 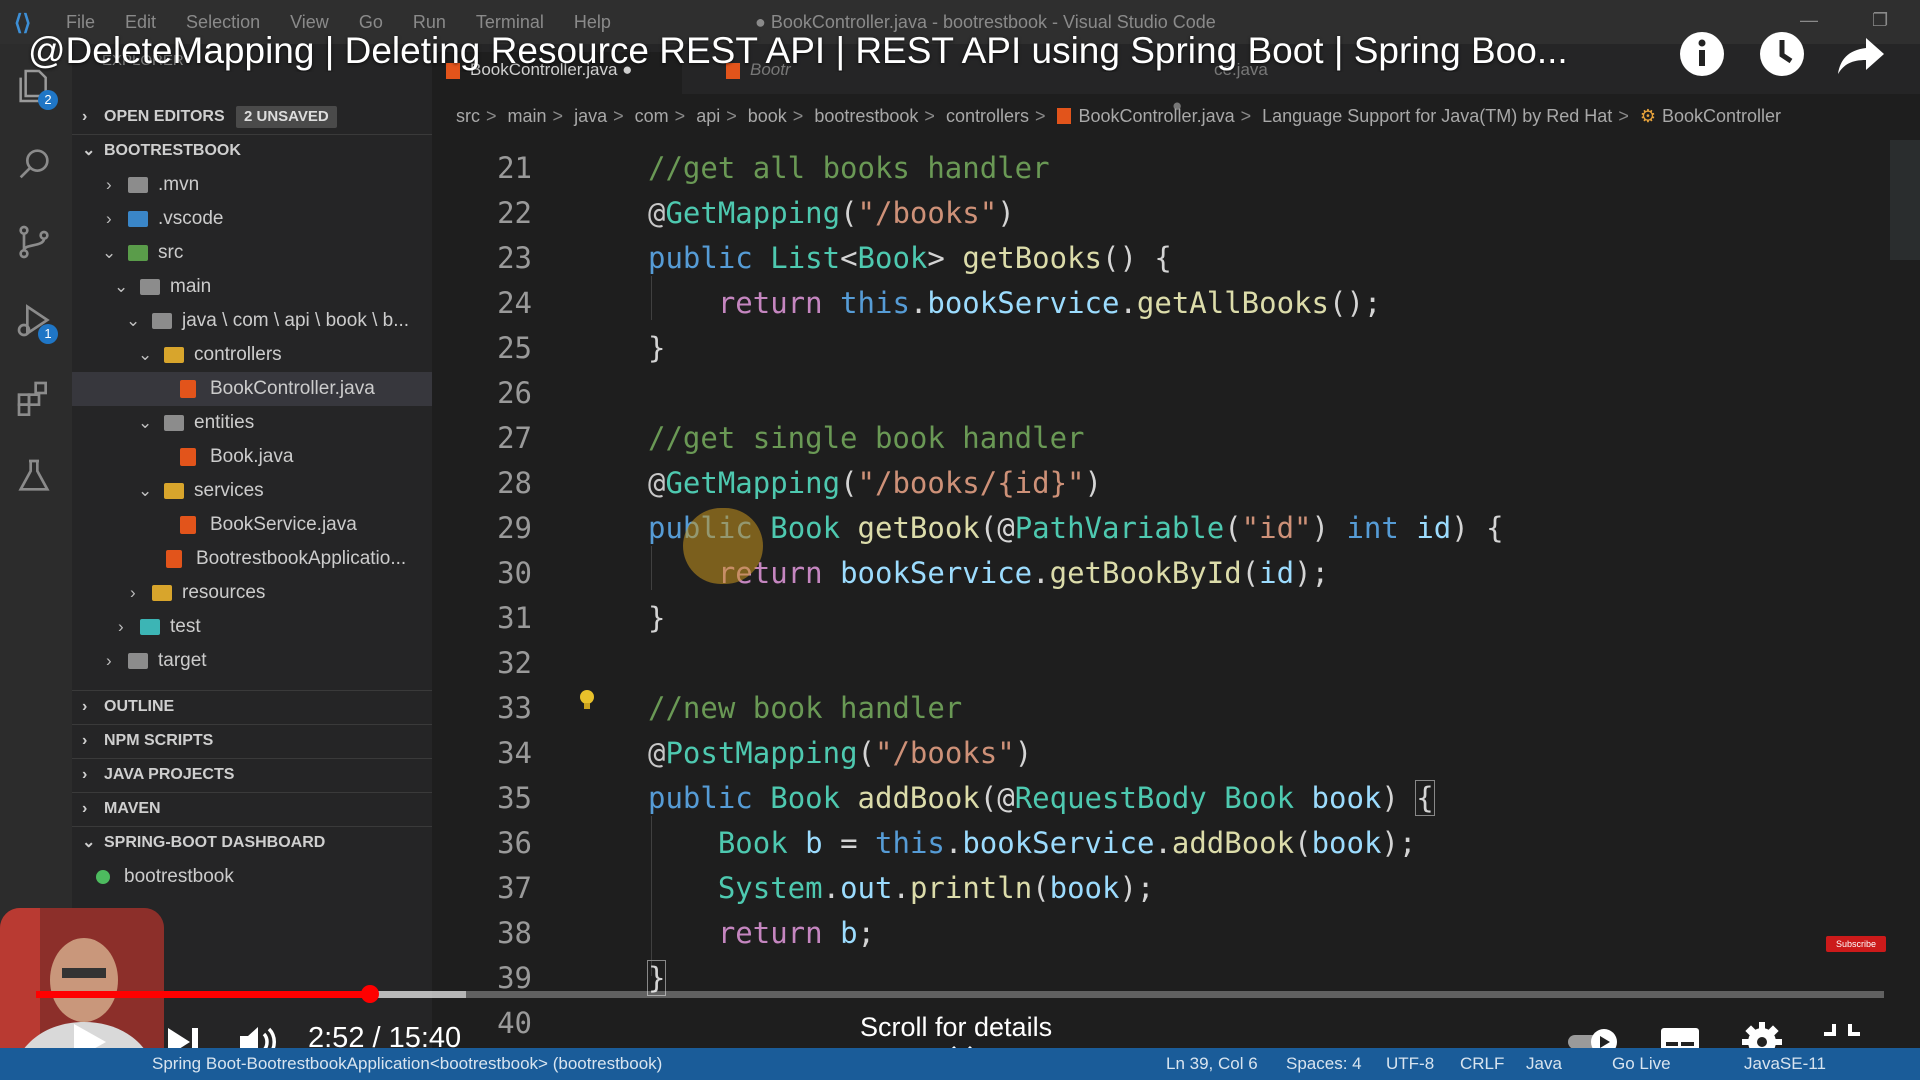 What do you see at coordinates (252, 627) in the screenshot?
I see `tree-item-test: › test` at bounding box center [252, 627].